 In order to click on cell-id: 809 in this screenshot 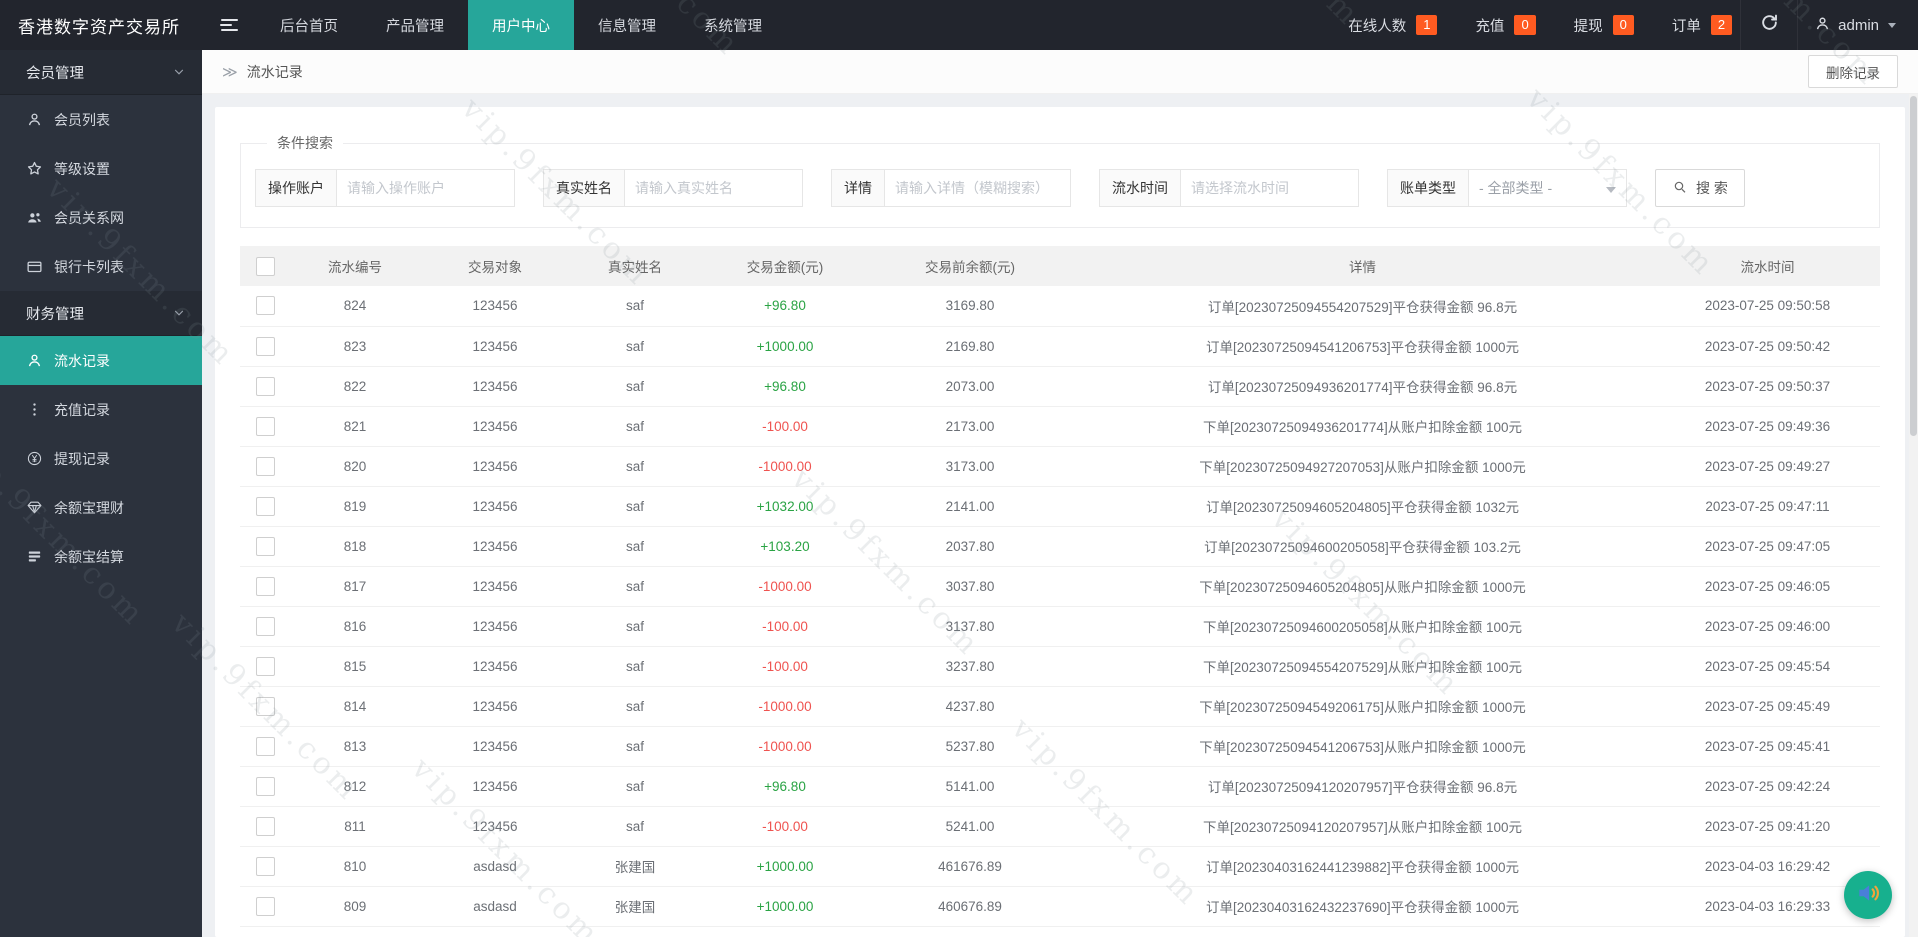, I will do `click(355, 906)`.